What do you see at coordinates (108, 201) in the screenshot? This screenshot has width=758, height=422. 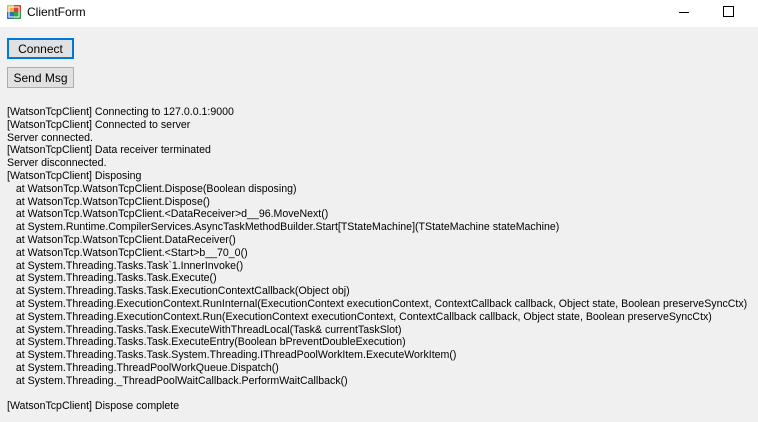 I see `log-line: at WatsonTcp.WatsonTcpClient.Dispose()` at bounding box center [108, 201].